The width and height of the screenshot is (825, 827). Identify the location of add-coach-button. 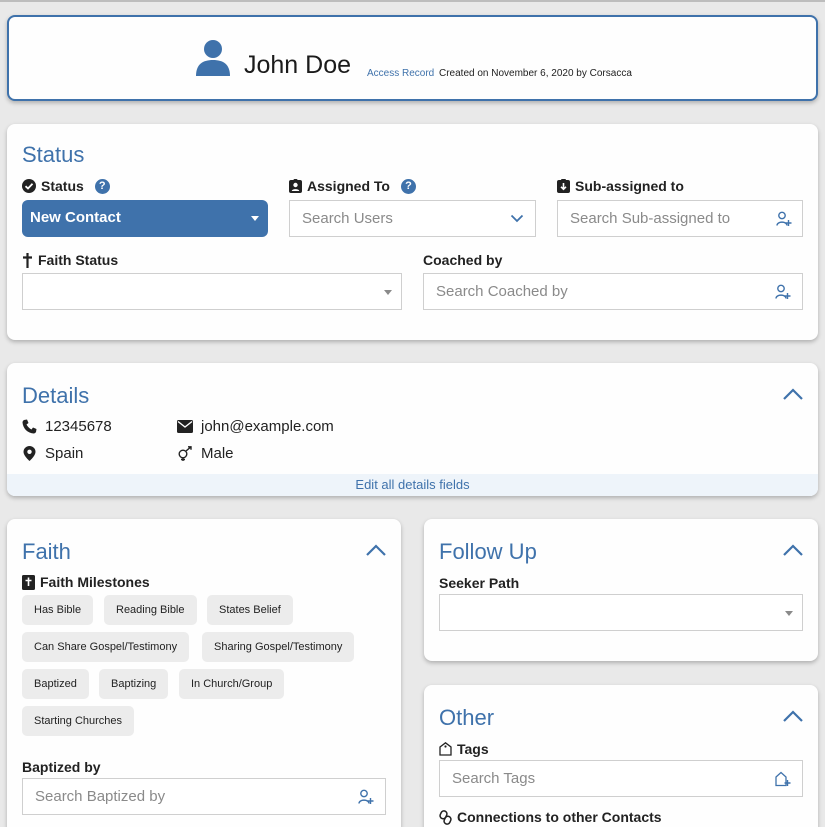
(783, 291).